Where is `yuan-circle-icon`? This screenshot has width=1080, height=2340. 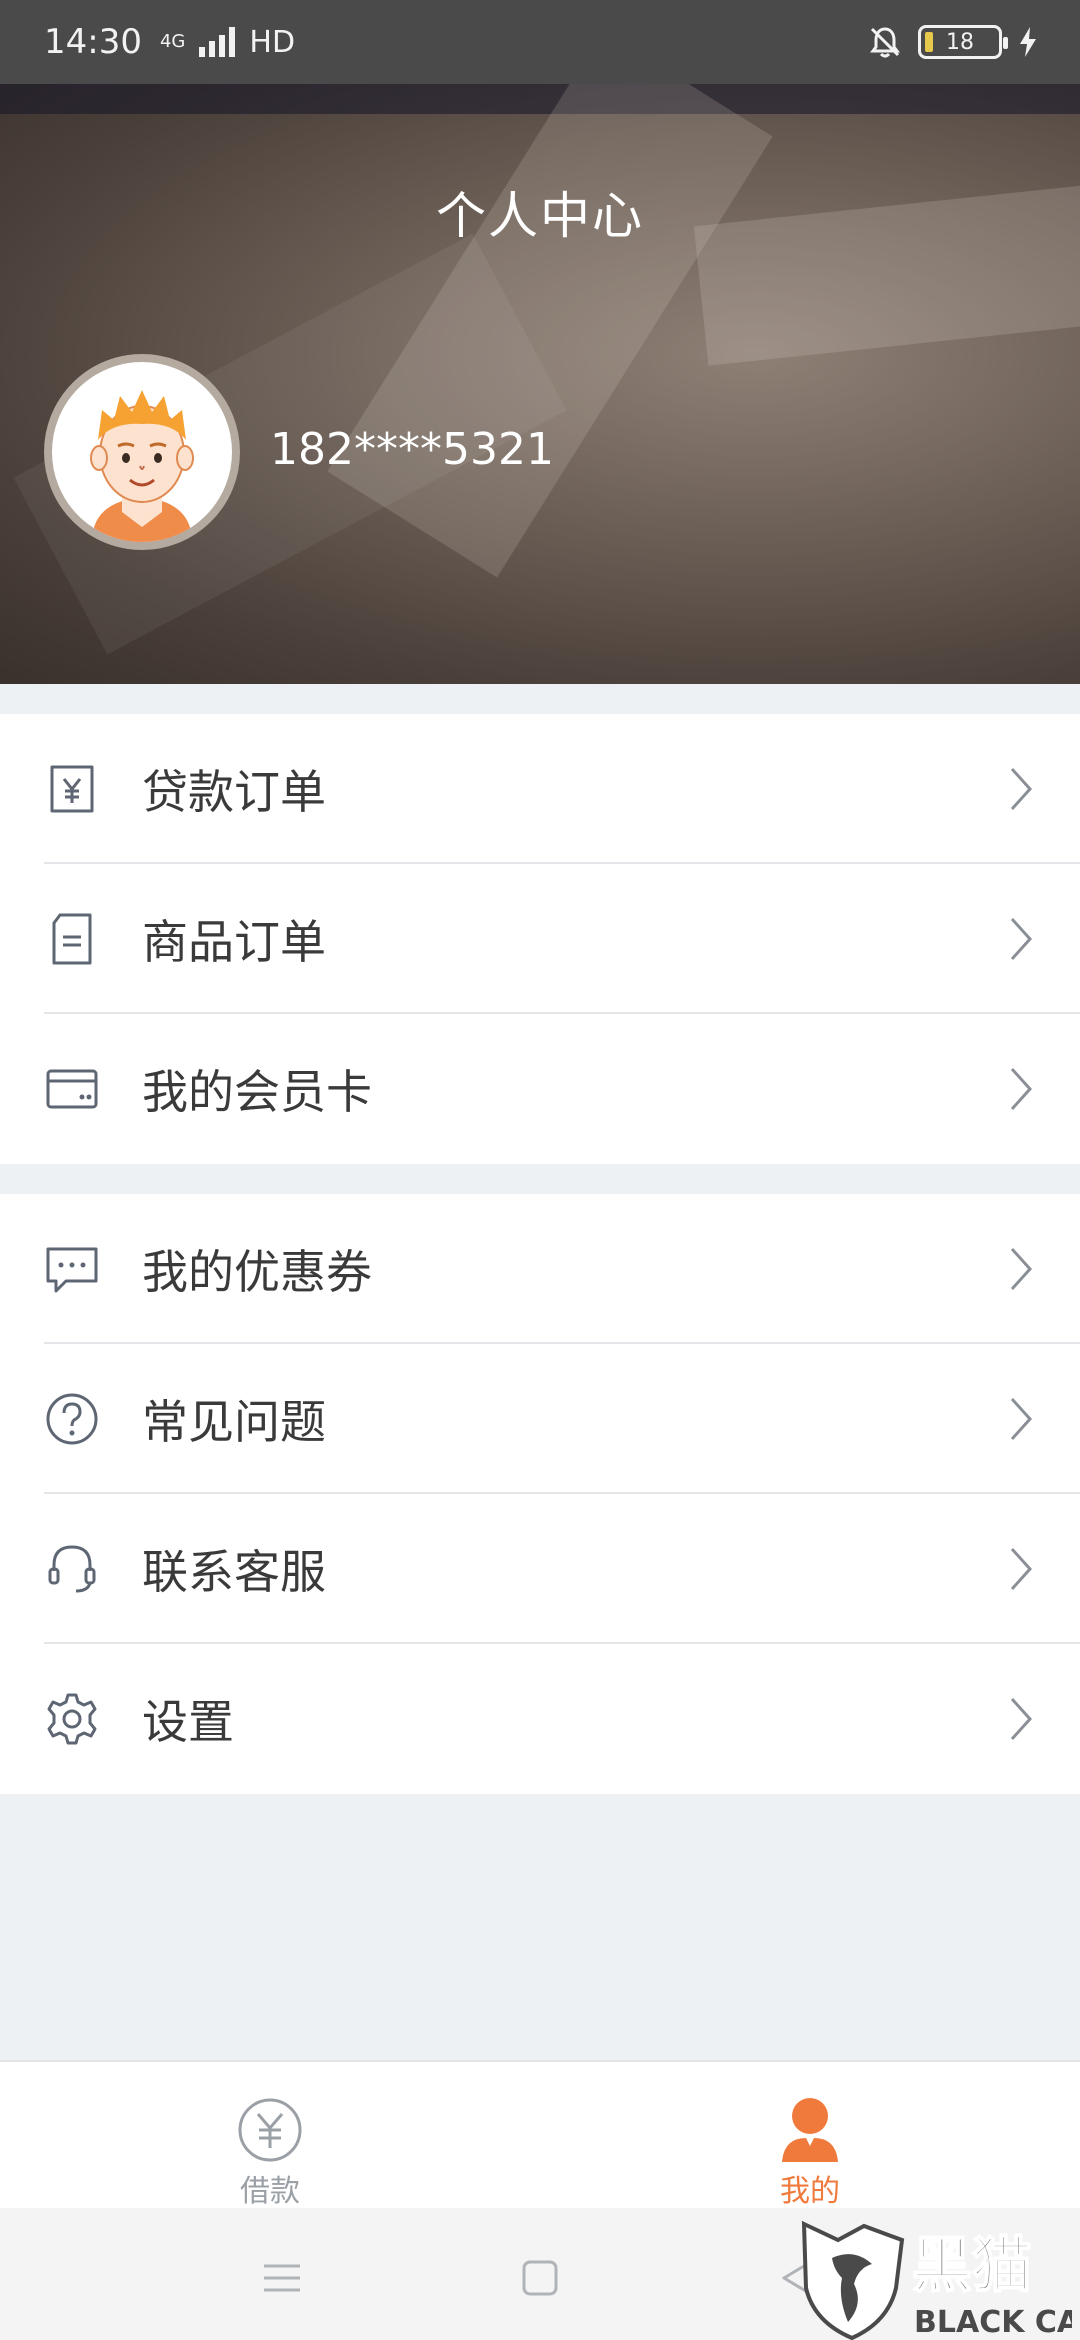 yuan-circle-icon is located at coordinates (270, 2130).